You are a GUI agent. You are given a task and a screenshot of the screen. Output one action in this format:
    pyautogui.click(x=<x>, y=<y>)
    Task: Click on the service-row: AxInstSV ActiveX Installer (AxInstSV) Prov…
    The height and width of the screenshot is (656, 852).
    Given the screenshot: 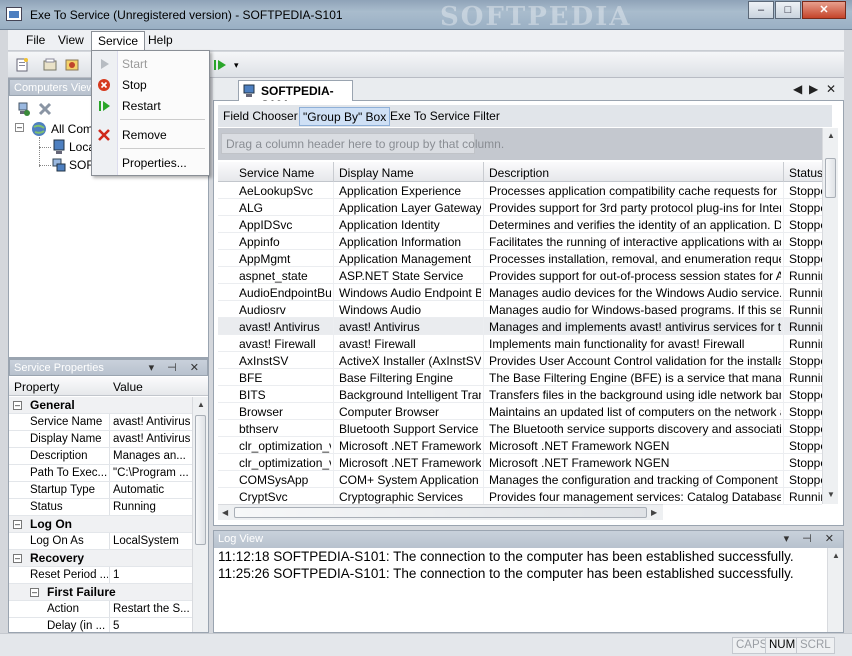 What is the action you would take?
    pyautogui.click(x=520, y=360)
    